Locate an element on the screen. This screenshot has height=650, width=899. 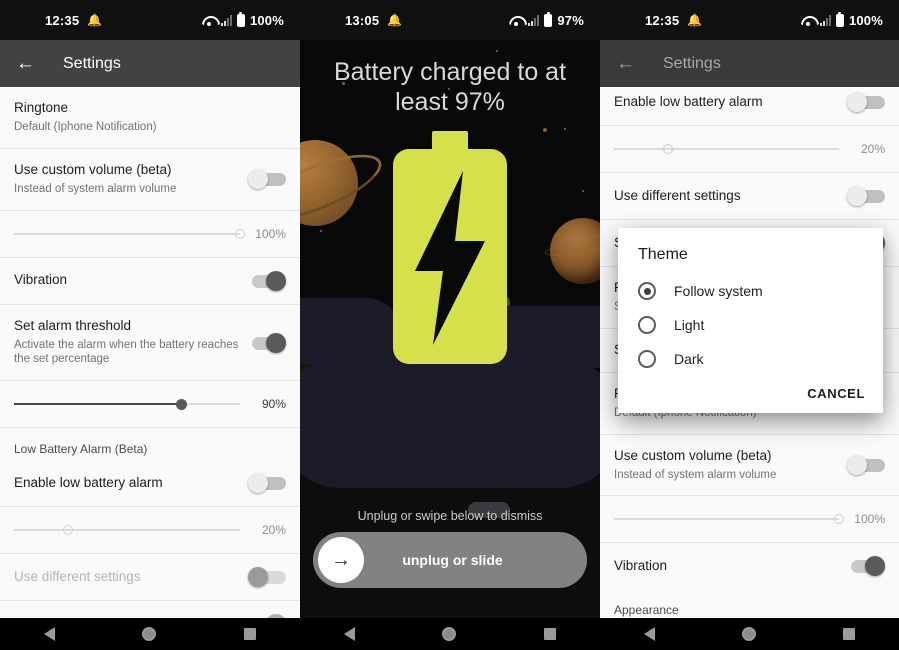
radio-option-dark: Dark is located at coordinates (750, 359).